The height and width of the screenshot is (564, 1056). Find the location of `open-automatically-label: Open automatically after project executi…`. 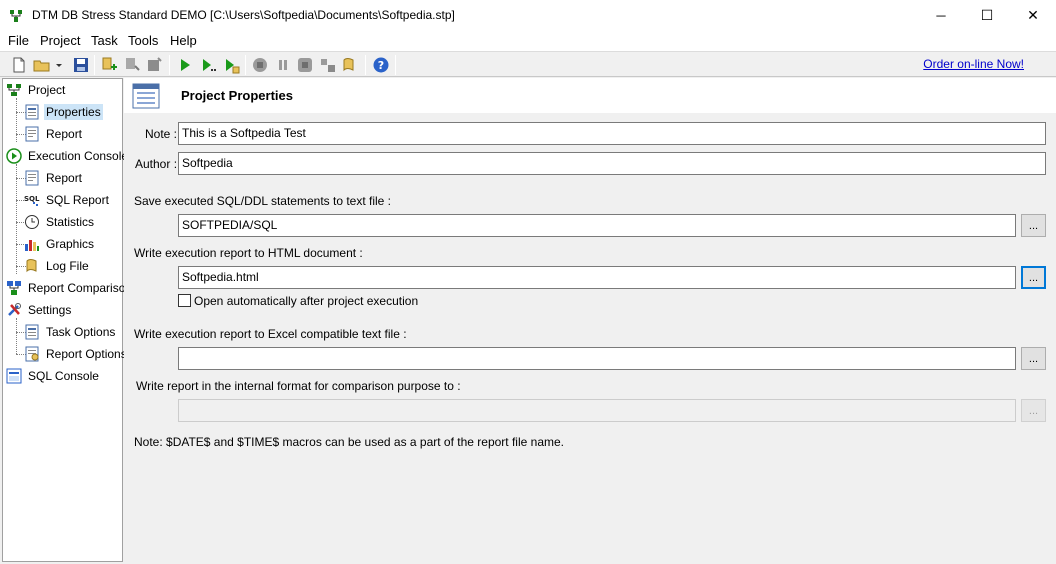

open-automatically-label: Open automatically after project executi… is located at coordinates (306, 301).